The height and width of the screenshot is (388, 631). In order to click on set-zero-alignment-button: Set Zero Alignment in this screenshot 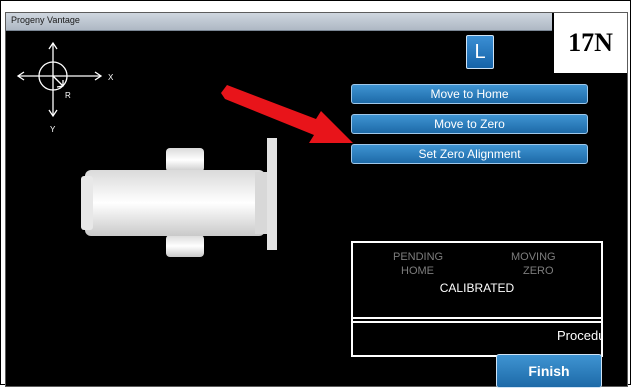, I will do `click(469, 154)`.